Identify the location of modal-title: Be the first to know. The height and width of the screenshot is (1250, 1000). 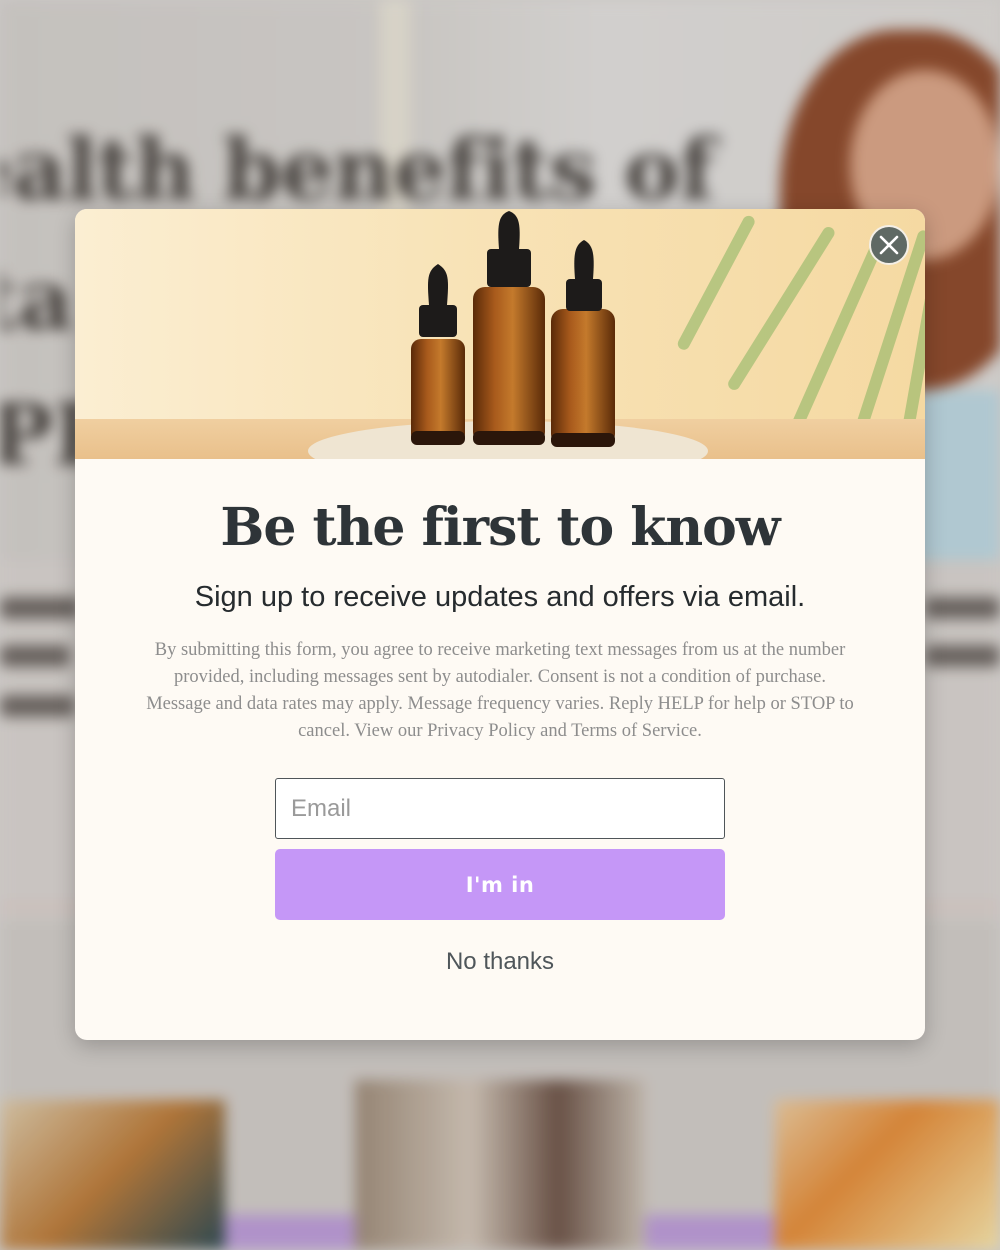
(500, 527).